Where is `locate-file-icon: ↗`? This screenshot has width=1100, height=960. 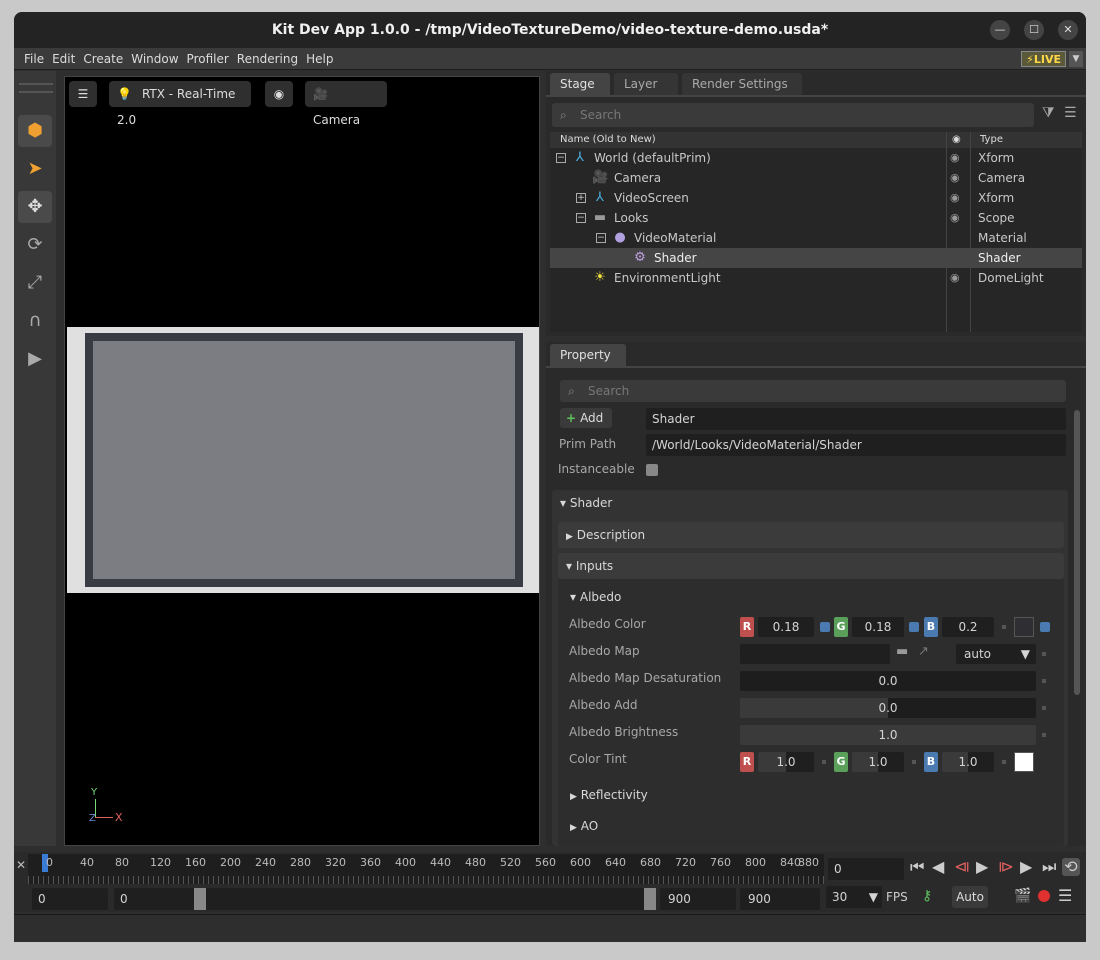
locate-file-icon: ↗ is located at coordinates (923, 651).